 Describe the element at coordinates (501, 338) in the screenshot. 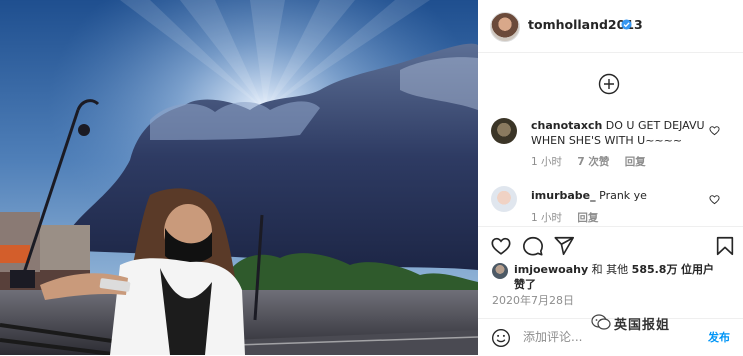

I see `smile-icon` at that location.